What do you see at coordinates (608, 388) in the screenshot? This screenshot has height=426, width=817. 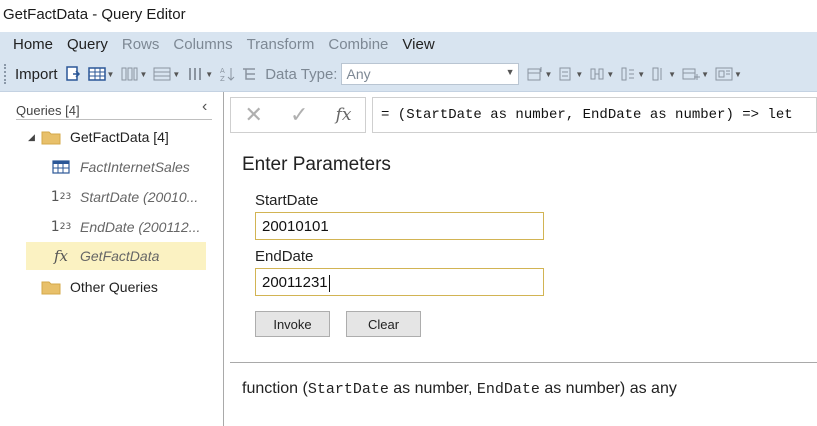 I see `signature-suffix: as number) as any` at bounding box center [608, 388].